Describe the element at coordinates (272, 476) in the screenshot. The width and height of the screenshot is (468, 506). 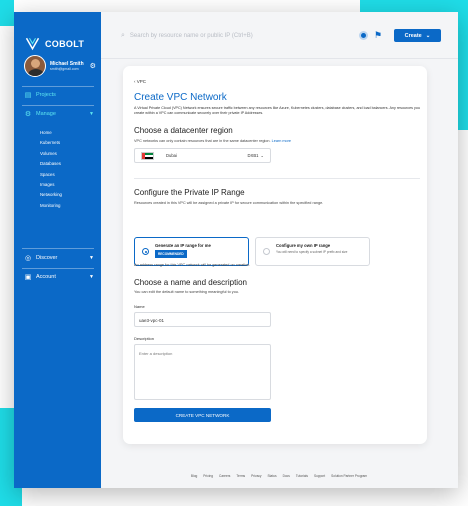
I see `footer-link: Status` at that location.